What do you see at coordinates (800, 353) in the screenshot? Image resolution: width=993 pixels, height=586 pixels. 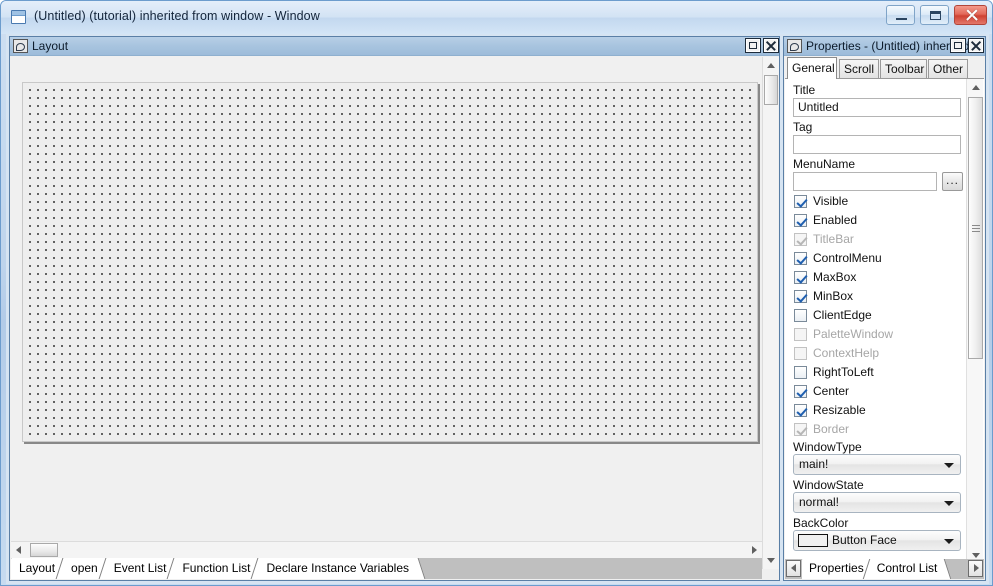 I see `checkbox-contexthelp-box` at bounding box center [800, 353].